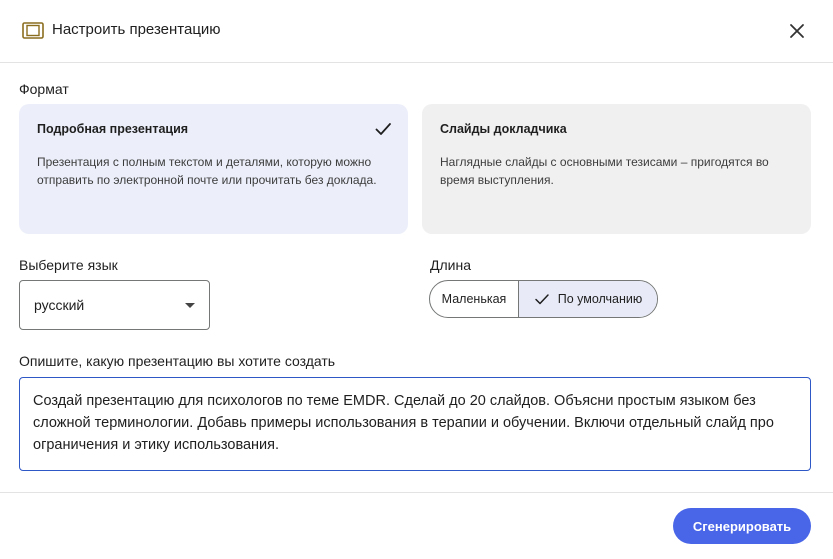 The width and height of the screenshot is (833, 559). I want to click on length-option-label: По умолчанию, so click(600, 299).